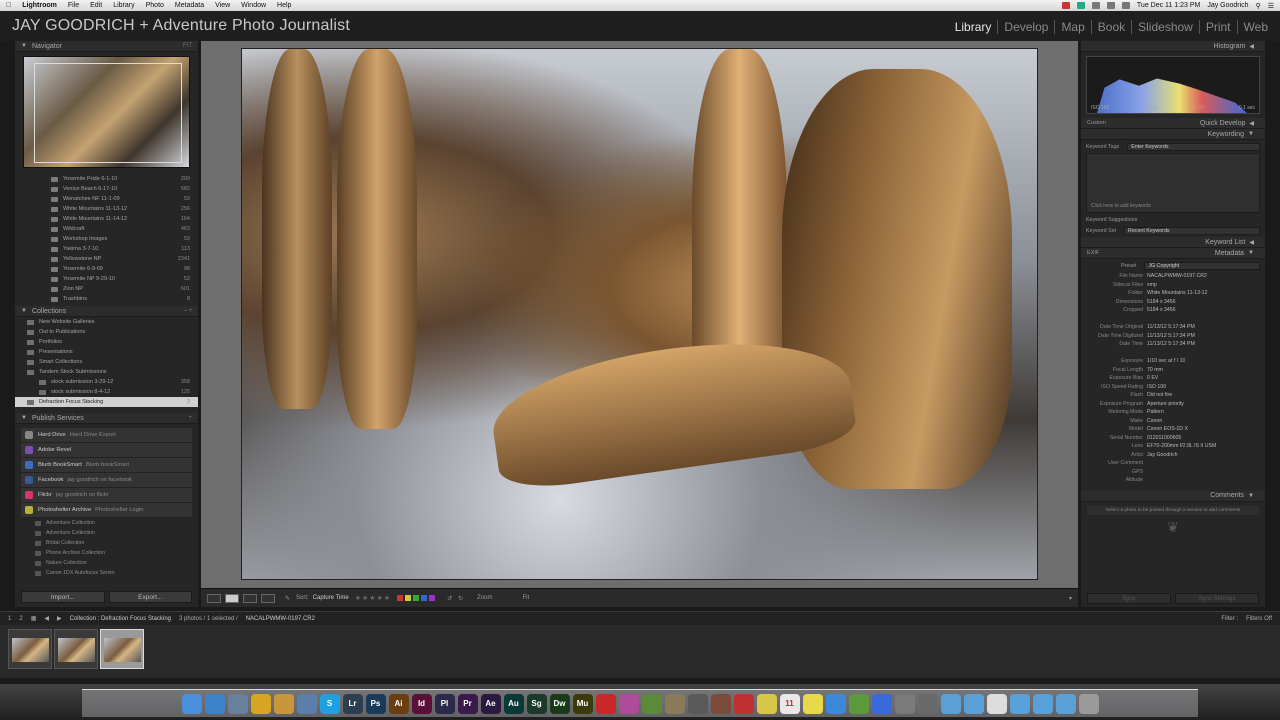 This screenshot has height=720, width=1280. I want to click on metadata-value: White Mountains 11-13-12, so click(1177, 293).